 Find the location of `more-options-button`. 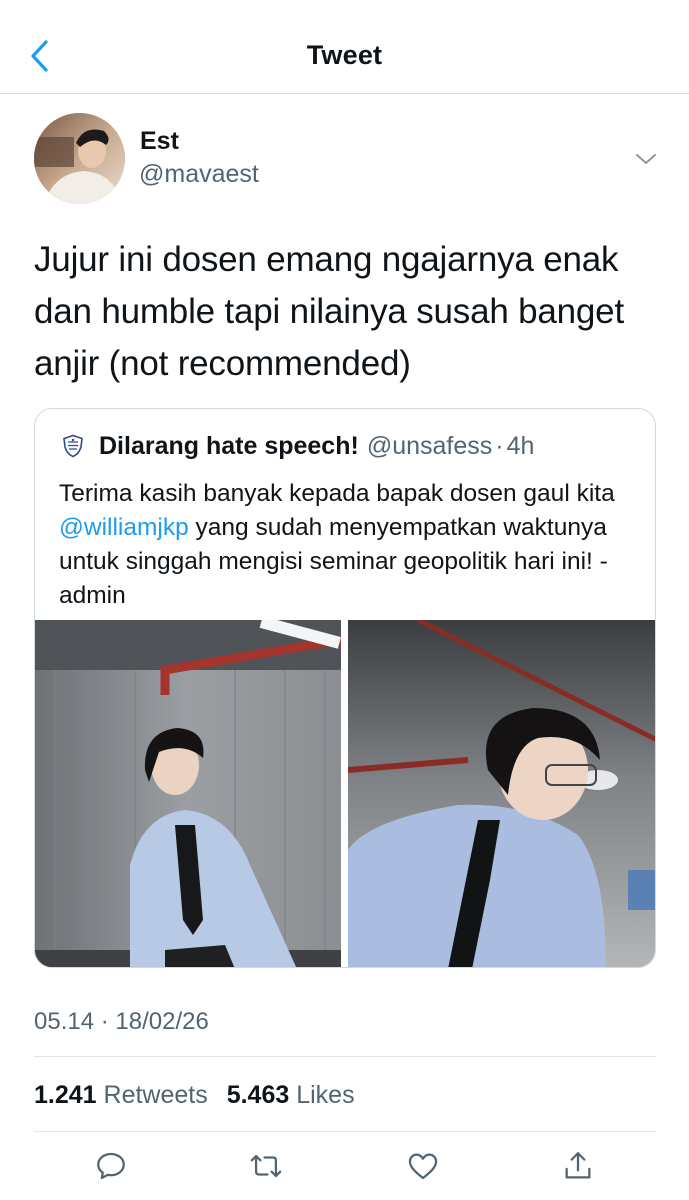

more-options-button is located at coordinates (646, 159).